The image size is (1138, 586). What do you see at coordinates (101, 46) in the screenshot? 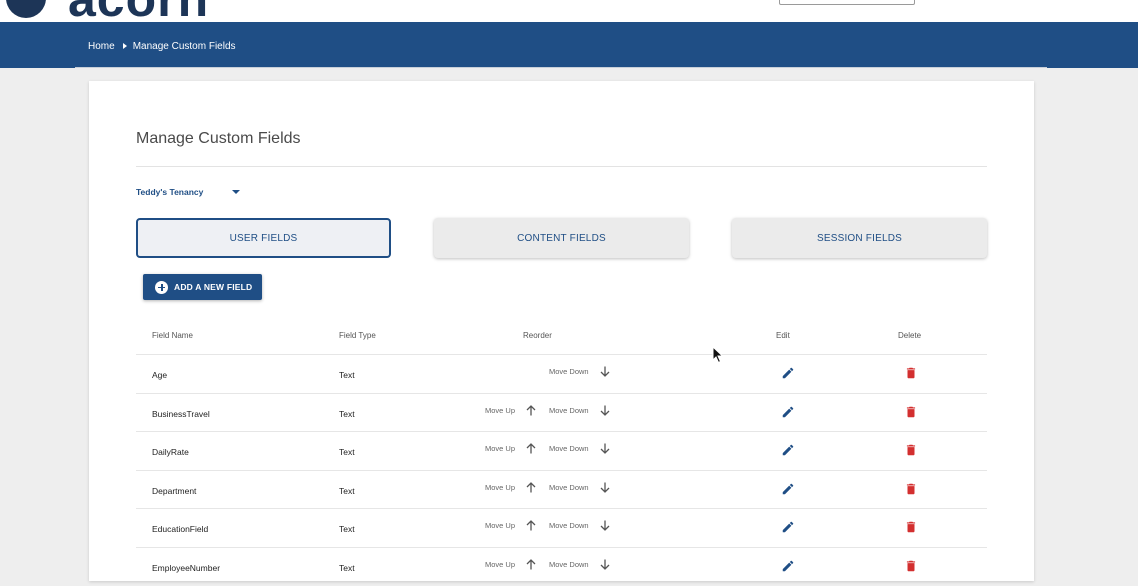
I see `breadcrumb-home-link: Home` at bounding box center [101, 46].